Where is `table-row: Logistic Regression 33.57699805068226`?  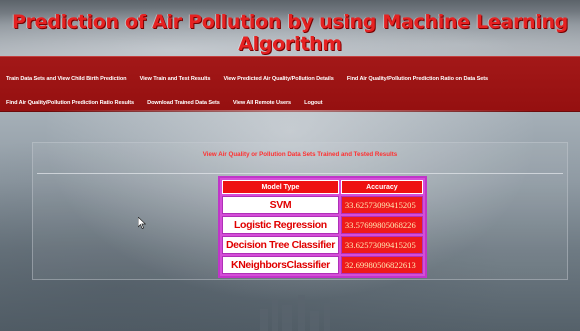 table-row: Logistic Regression 33.57699805068226 is located at coordinates (322, 225).